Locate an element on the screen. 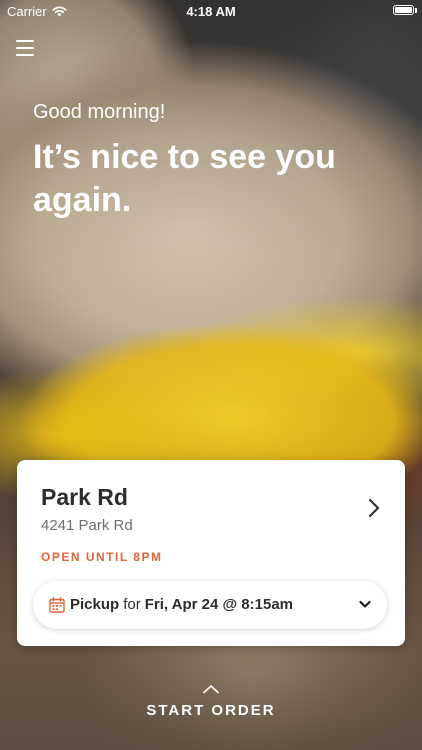 The width and height of the screenshot is (422, 750). status-bar: Carrier 4:18 AM is located at coordinates (211, 11).